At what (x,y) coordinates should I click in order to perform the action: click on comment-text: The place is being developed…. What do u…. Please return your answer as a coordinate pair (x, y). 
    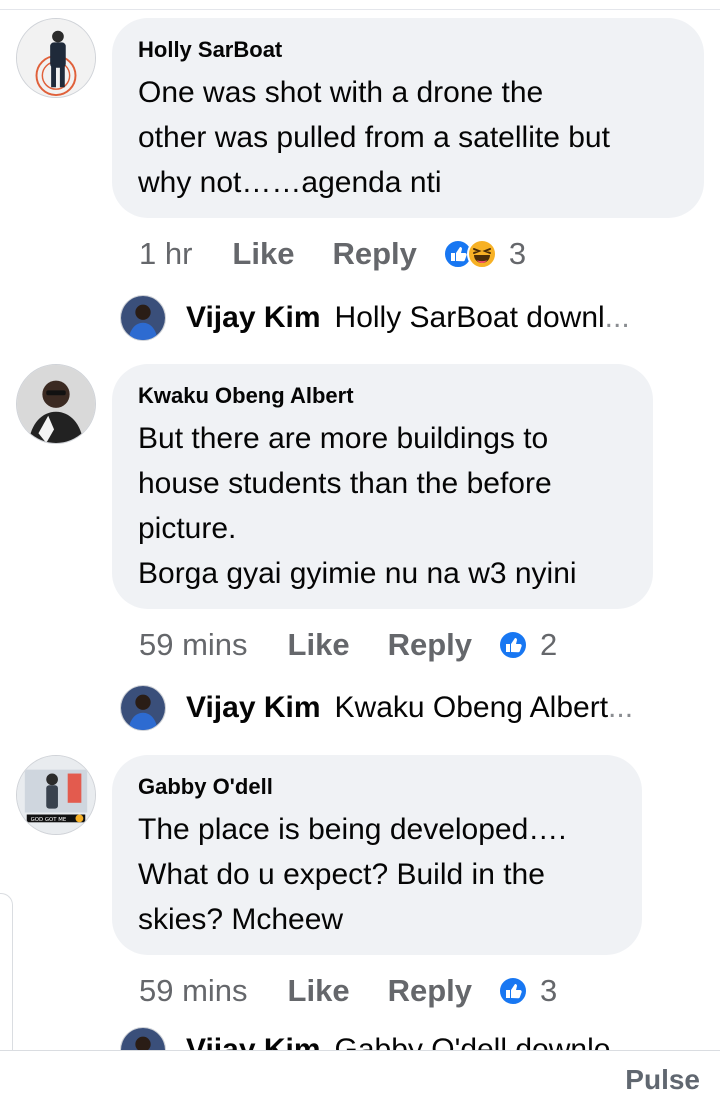
    Looking at the image, I should click on (352, 874).